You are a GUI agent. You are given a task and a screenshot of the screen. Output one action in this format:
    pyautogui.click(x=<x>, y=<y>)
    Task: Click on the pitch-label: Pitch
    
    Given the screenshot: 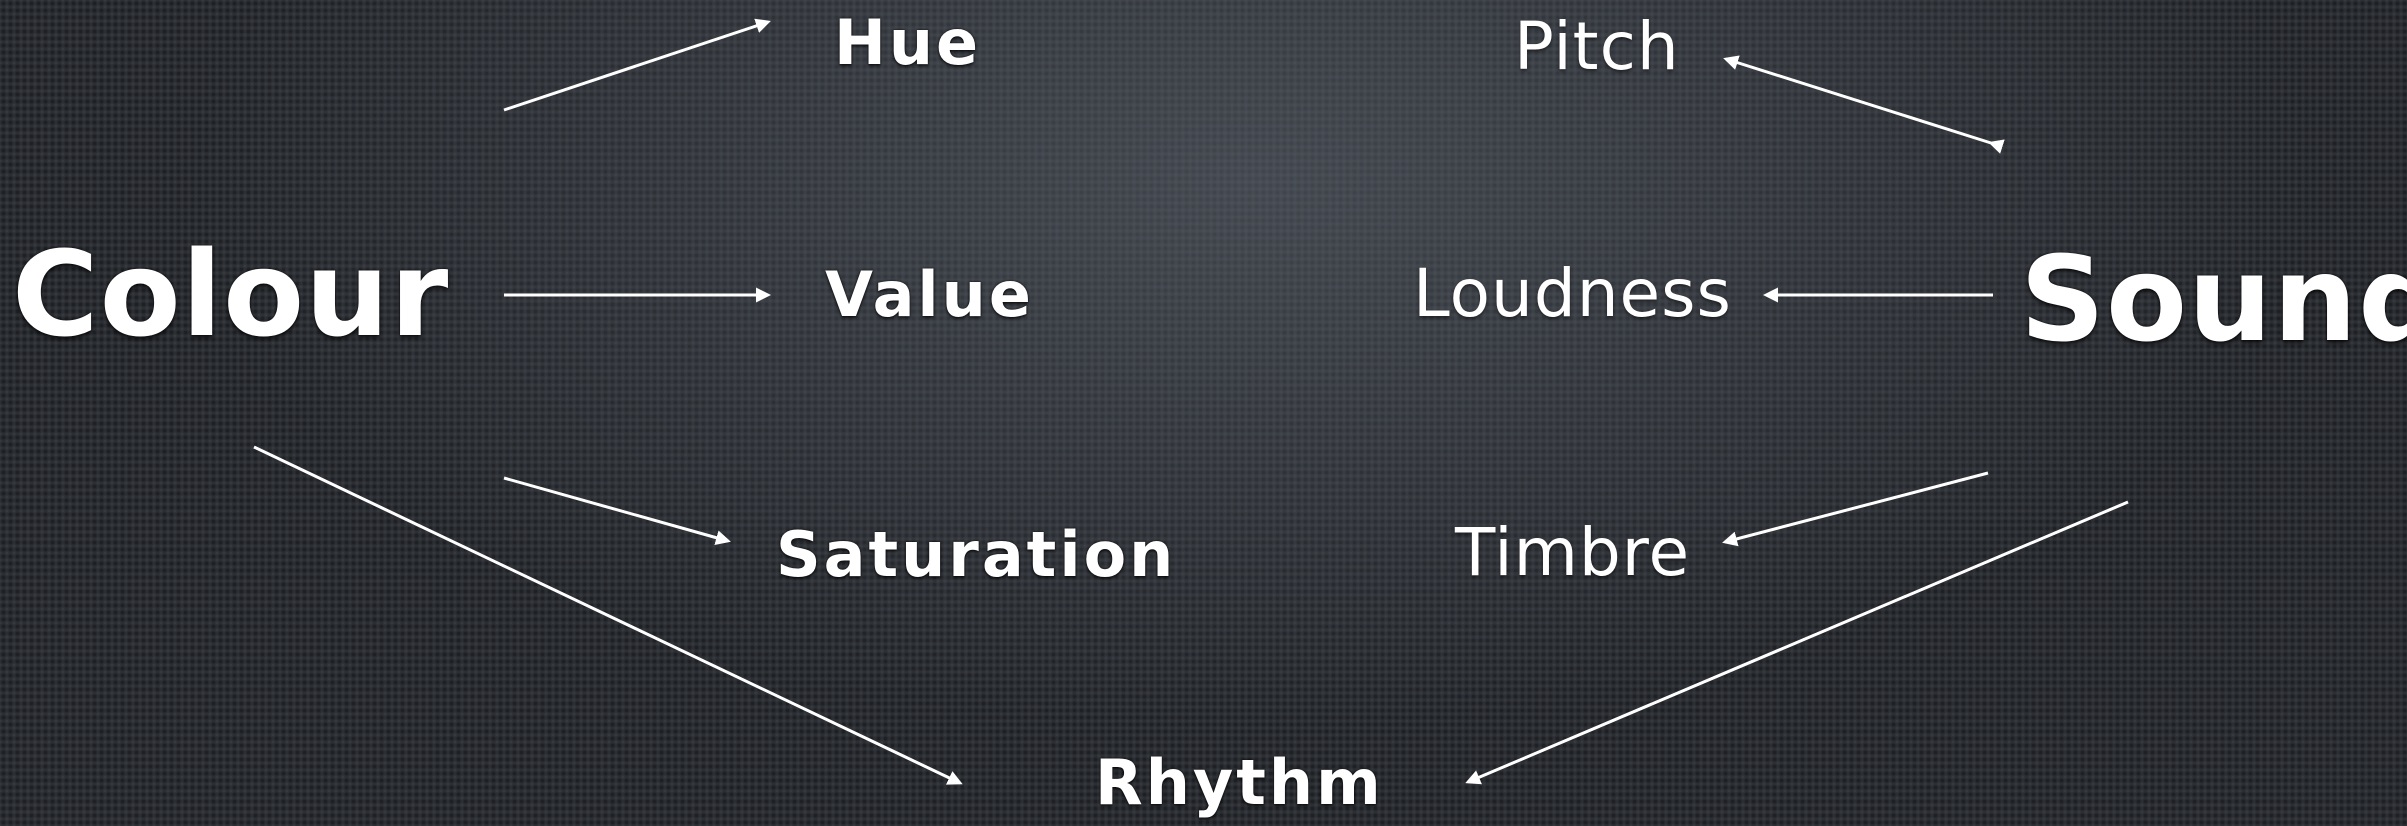 What is the action you would take?
    pyautogui.click(x=1597, y=46)
    